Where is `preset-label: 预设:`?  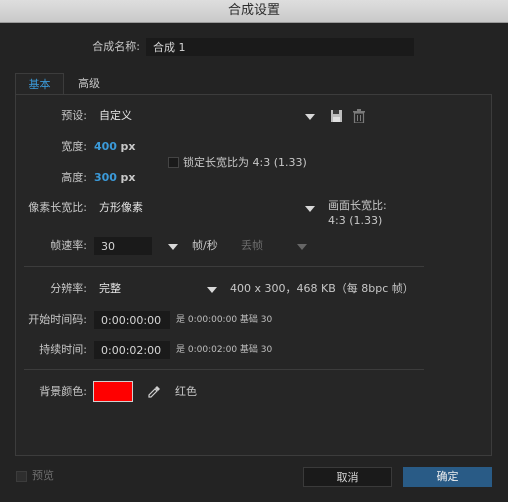
preset-label: 预设: is located at coordinates (74, 115).